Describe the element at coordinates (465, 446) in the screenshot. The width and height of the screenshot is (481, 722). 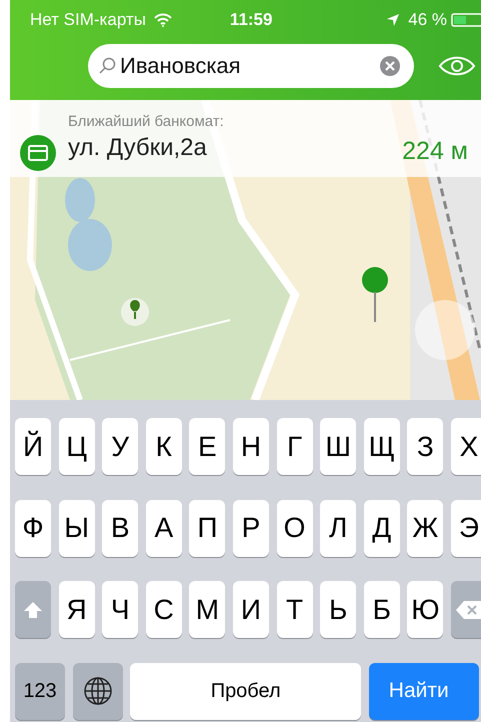
I see `letter-key: Х` at that location.